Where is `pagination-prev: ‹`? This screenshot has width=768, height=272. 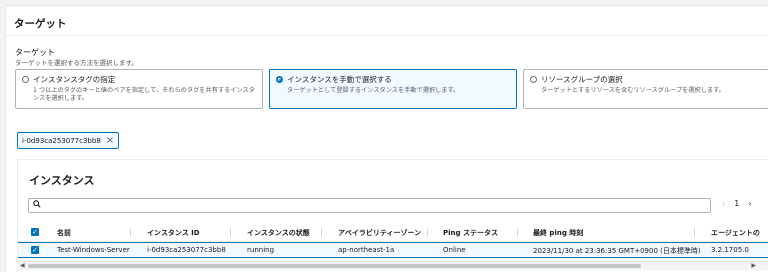 pagination-prev: ‹ is located at coordinates (723, 203).